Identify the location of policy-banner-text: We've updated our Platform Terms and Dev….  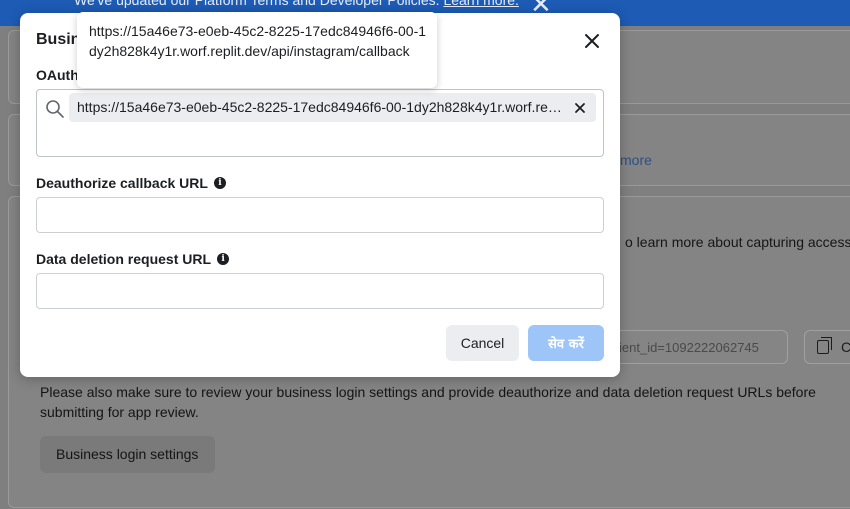
(296, 4).